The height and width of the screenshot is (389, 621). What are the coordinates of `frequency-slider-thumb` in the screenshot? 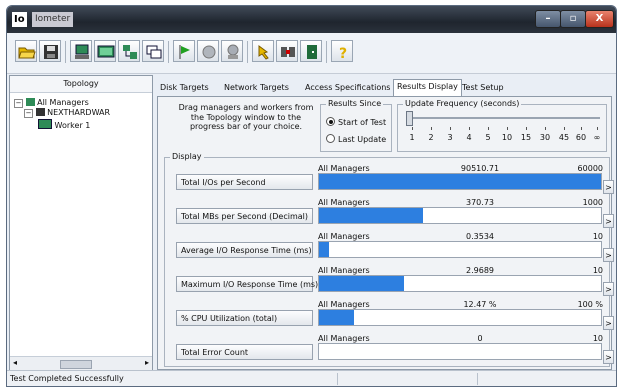 It's located at (409, 118).